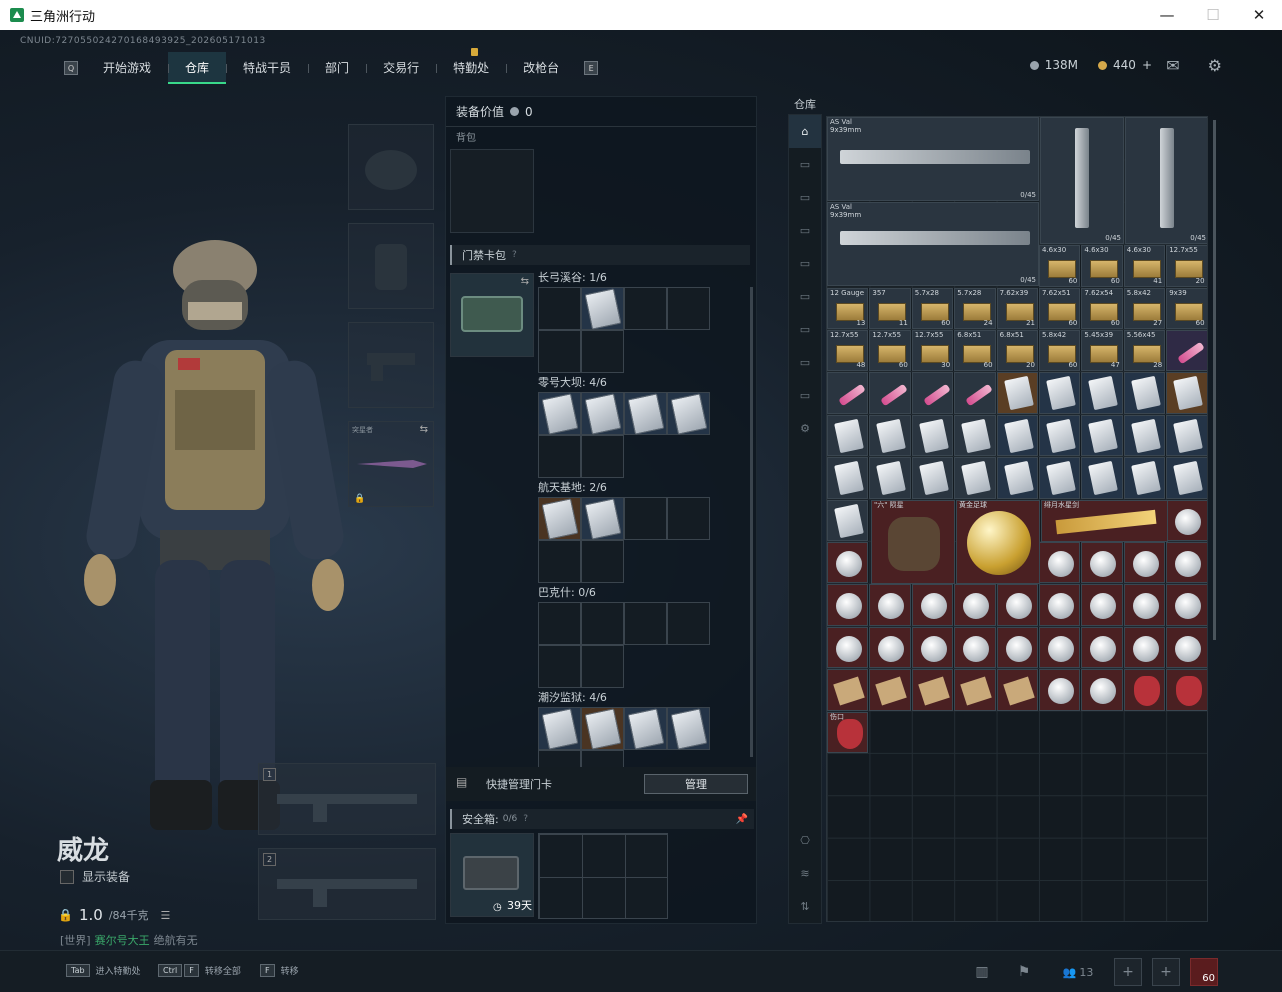 The height and width of the screenshot is (992, 1282). Describe the element at coordinates (742, 819) in the screenshot. I see `pin-icon: 📌` at that location.